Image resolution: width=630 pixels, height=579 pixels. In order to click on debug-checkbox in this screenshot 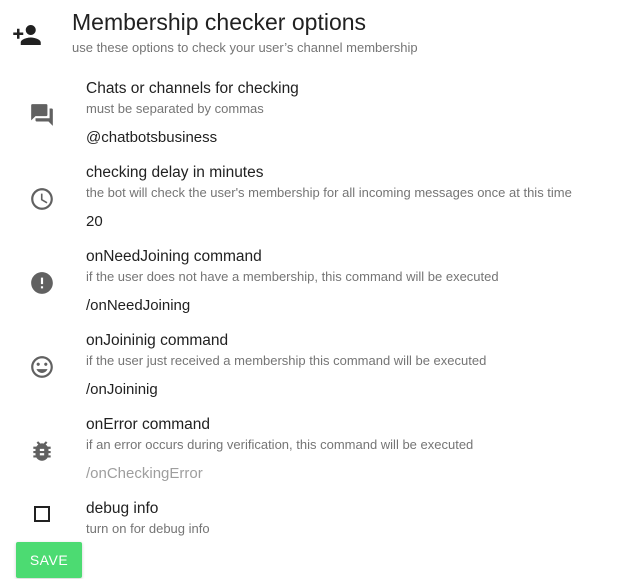, I will do `click(42, 514)`.